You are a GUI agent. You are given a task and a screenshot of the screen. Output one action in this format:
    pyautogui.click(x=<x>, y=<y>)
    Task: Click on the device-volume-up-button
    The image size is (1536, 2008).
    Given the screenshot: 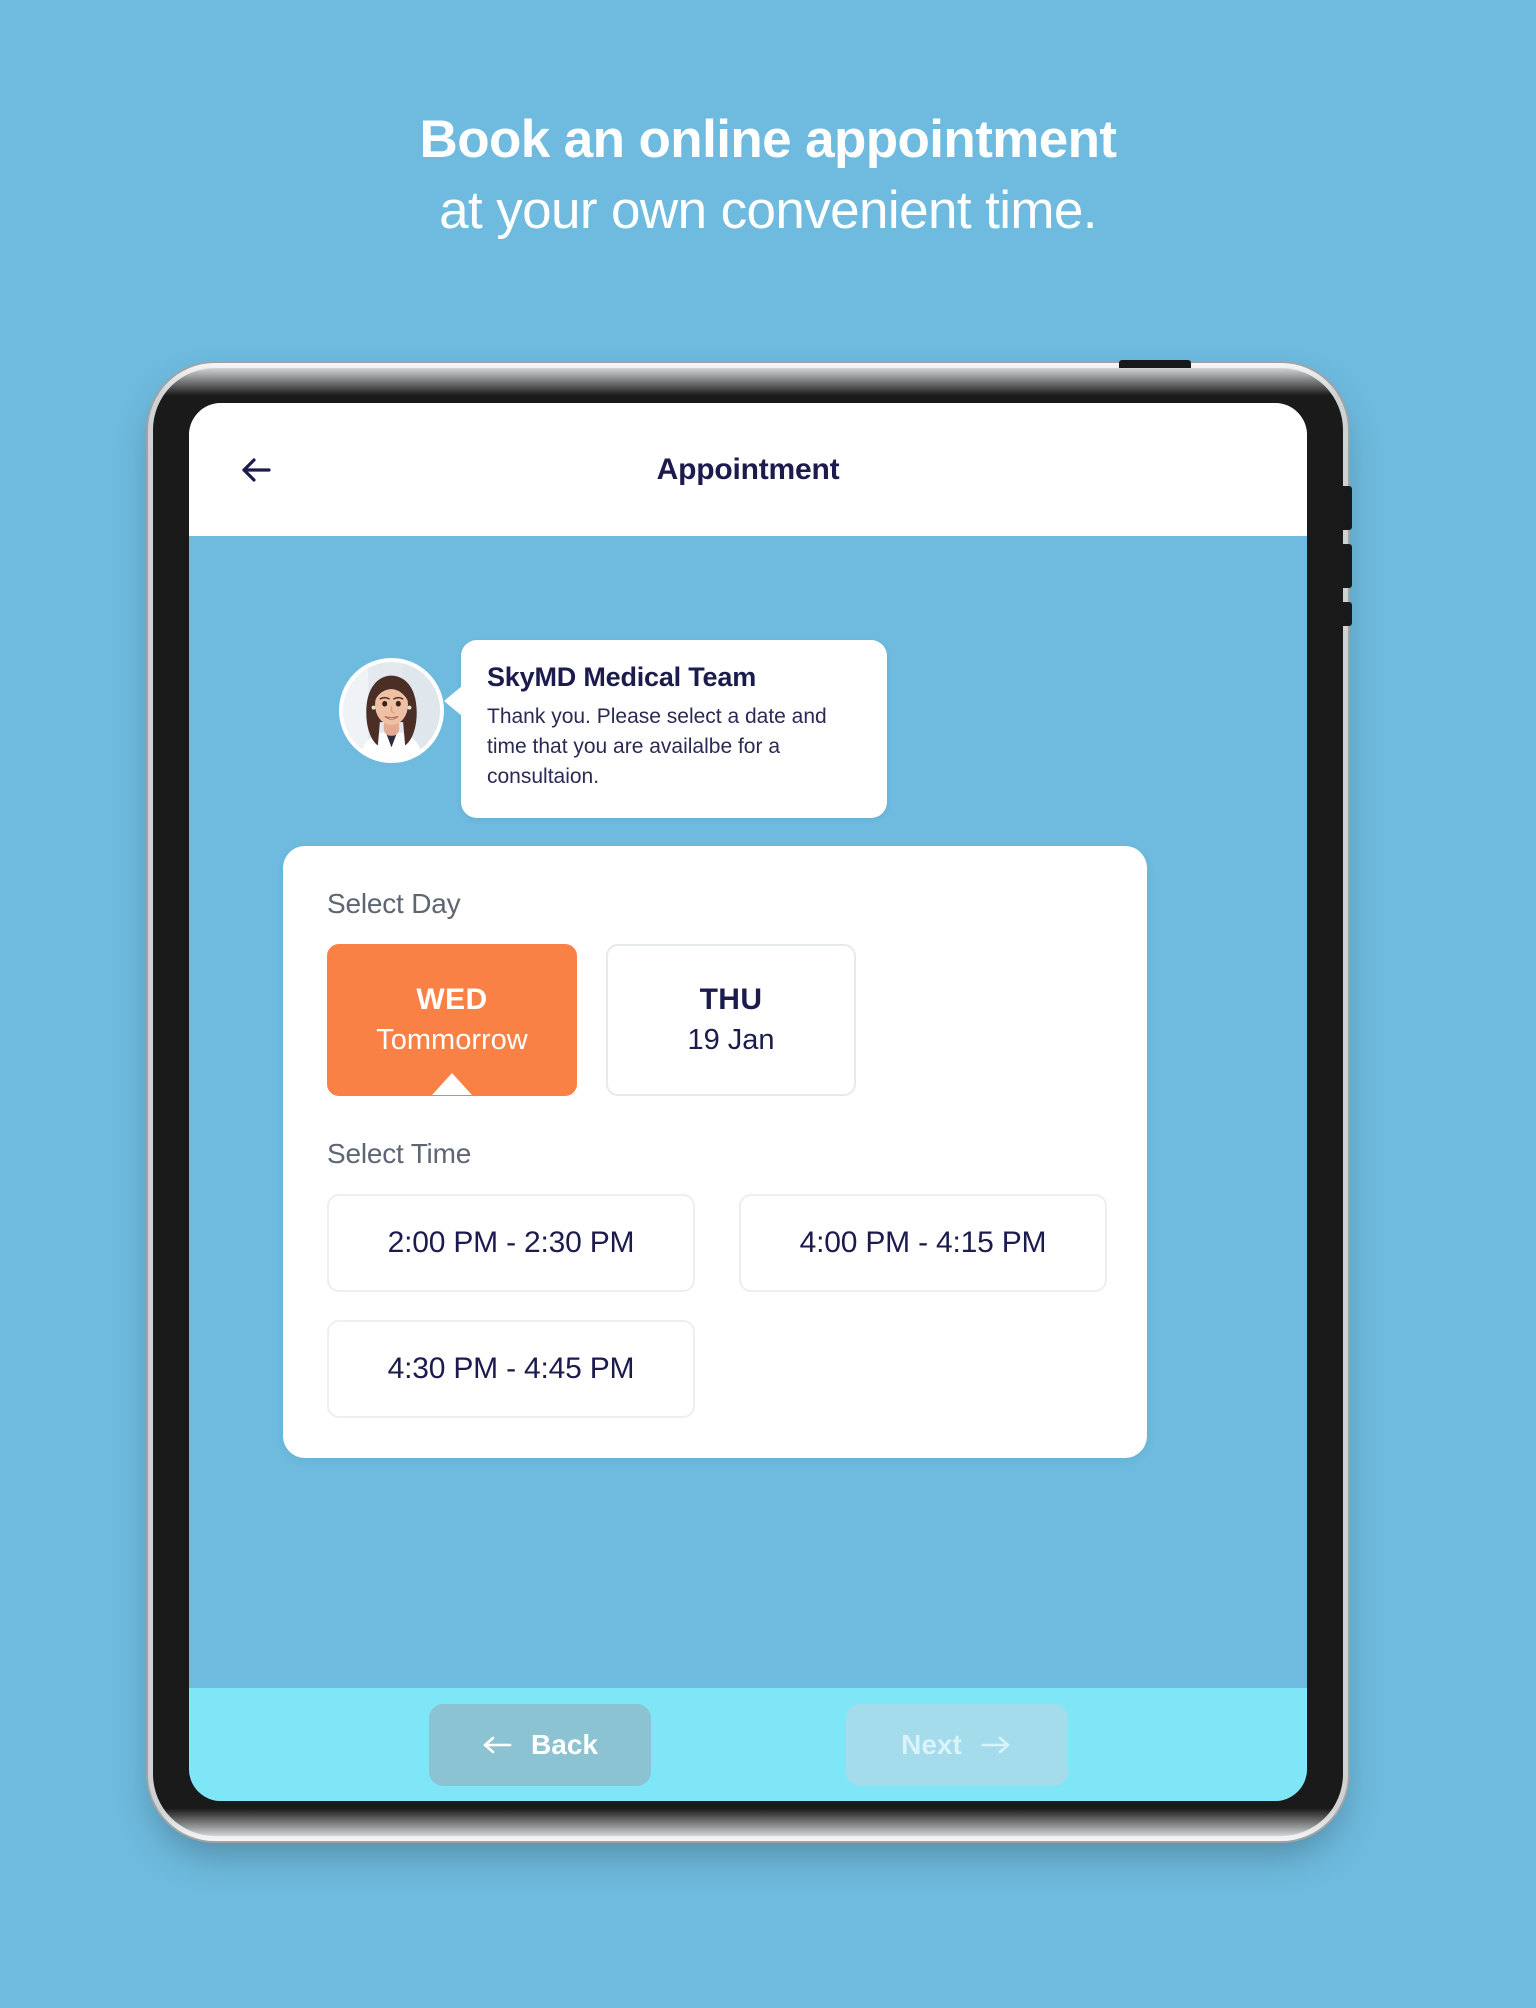 What is the action you would take?
    pyautogui.click(x=1347, y=508)
    